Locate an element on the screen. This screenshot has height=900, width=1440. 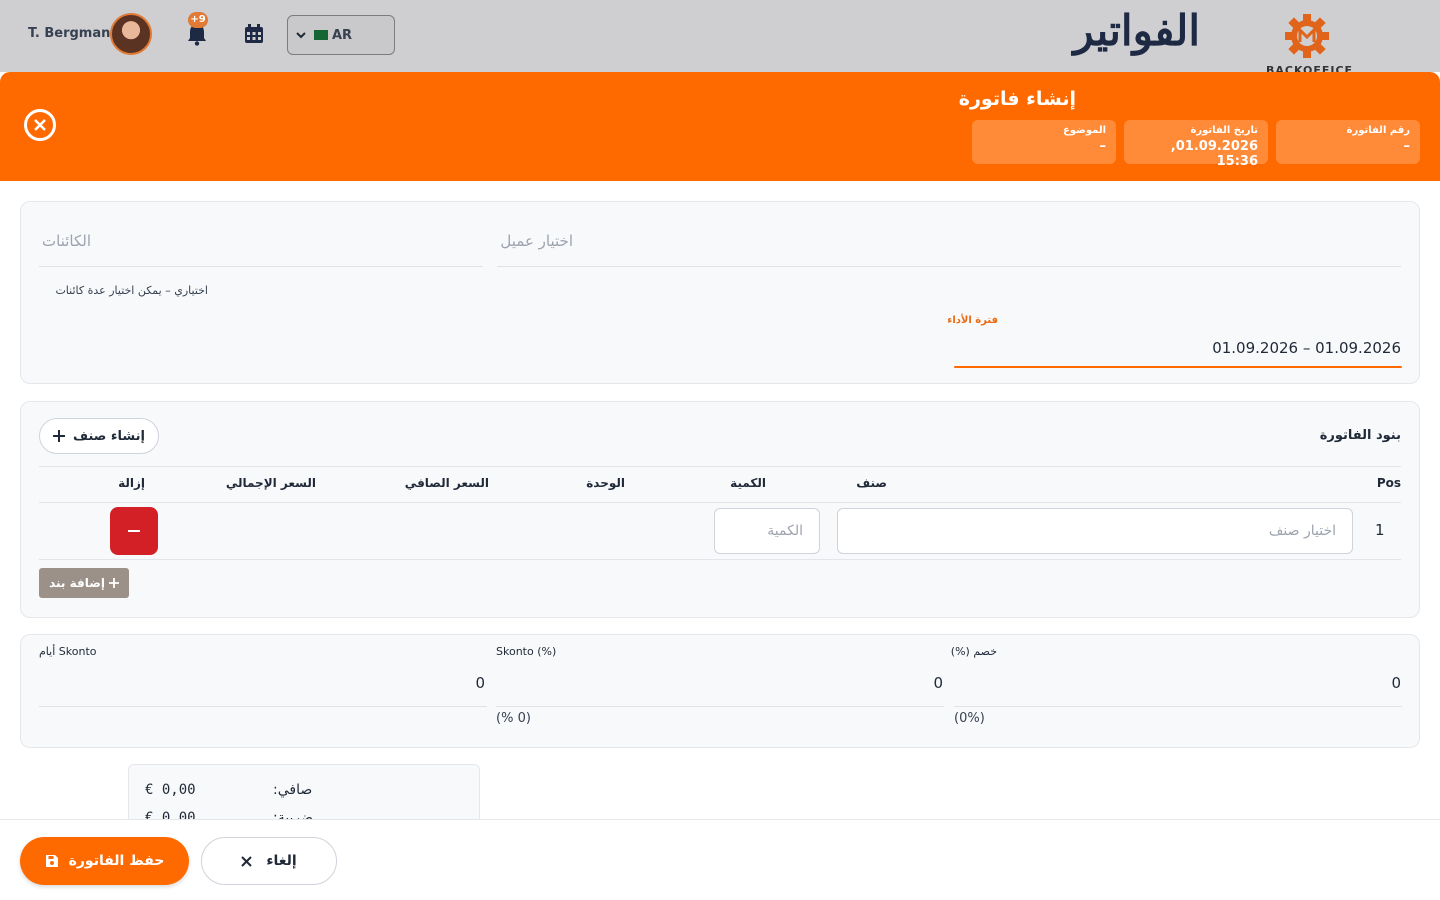
create-item-button: إنشاء صنف is located at coordinates (99, 436).